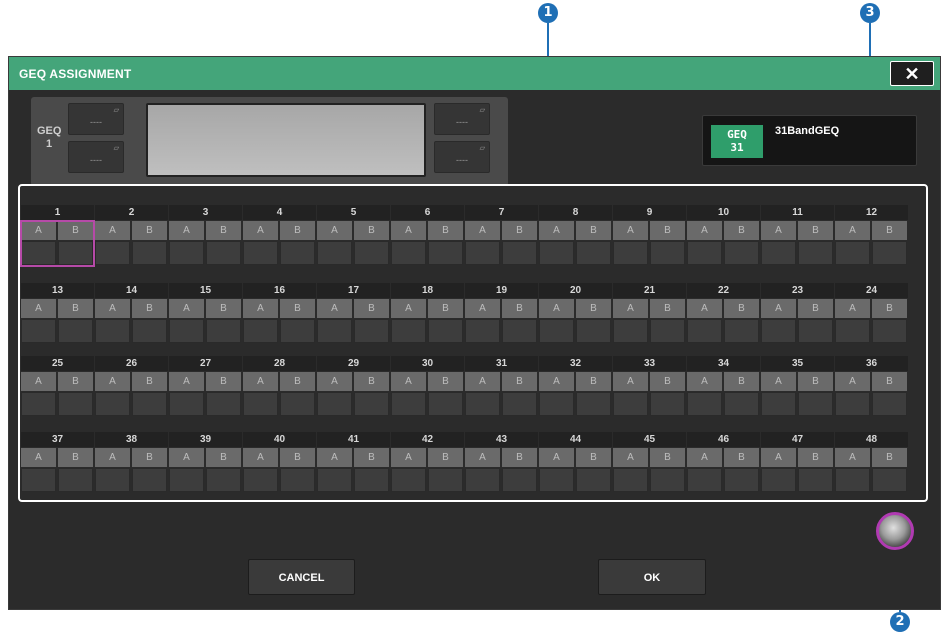 The width and height of the screenshot is (948, 637). I want to click on output-a-button: ---- ▱, so click(462, 119).